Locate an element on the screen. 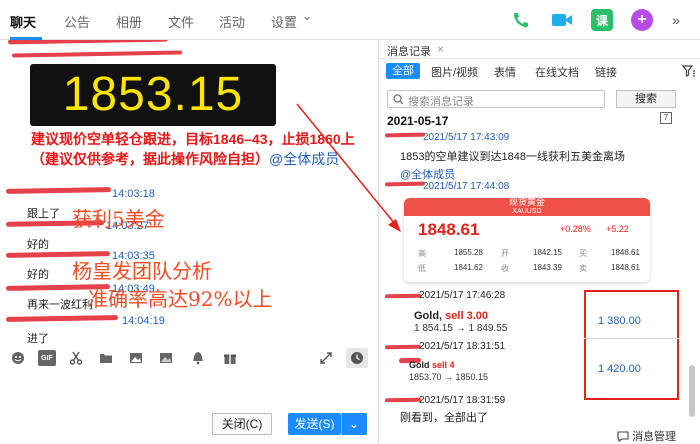 The width and height of the screenshot is (700, 444). class-icon: 课 is located at coordinates (602, 20).